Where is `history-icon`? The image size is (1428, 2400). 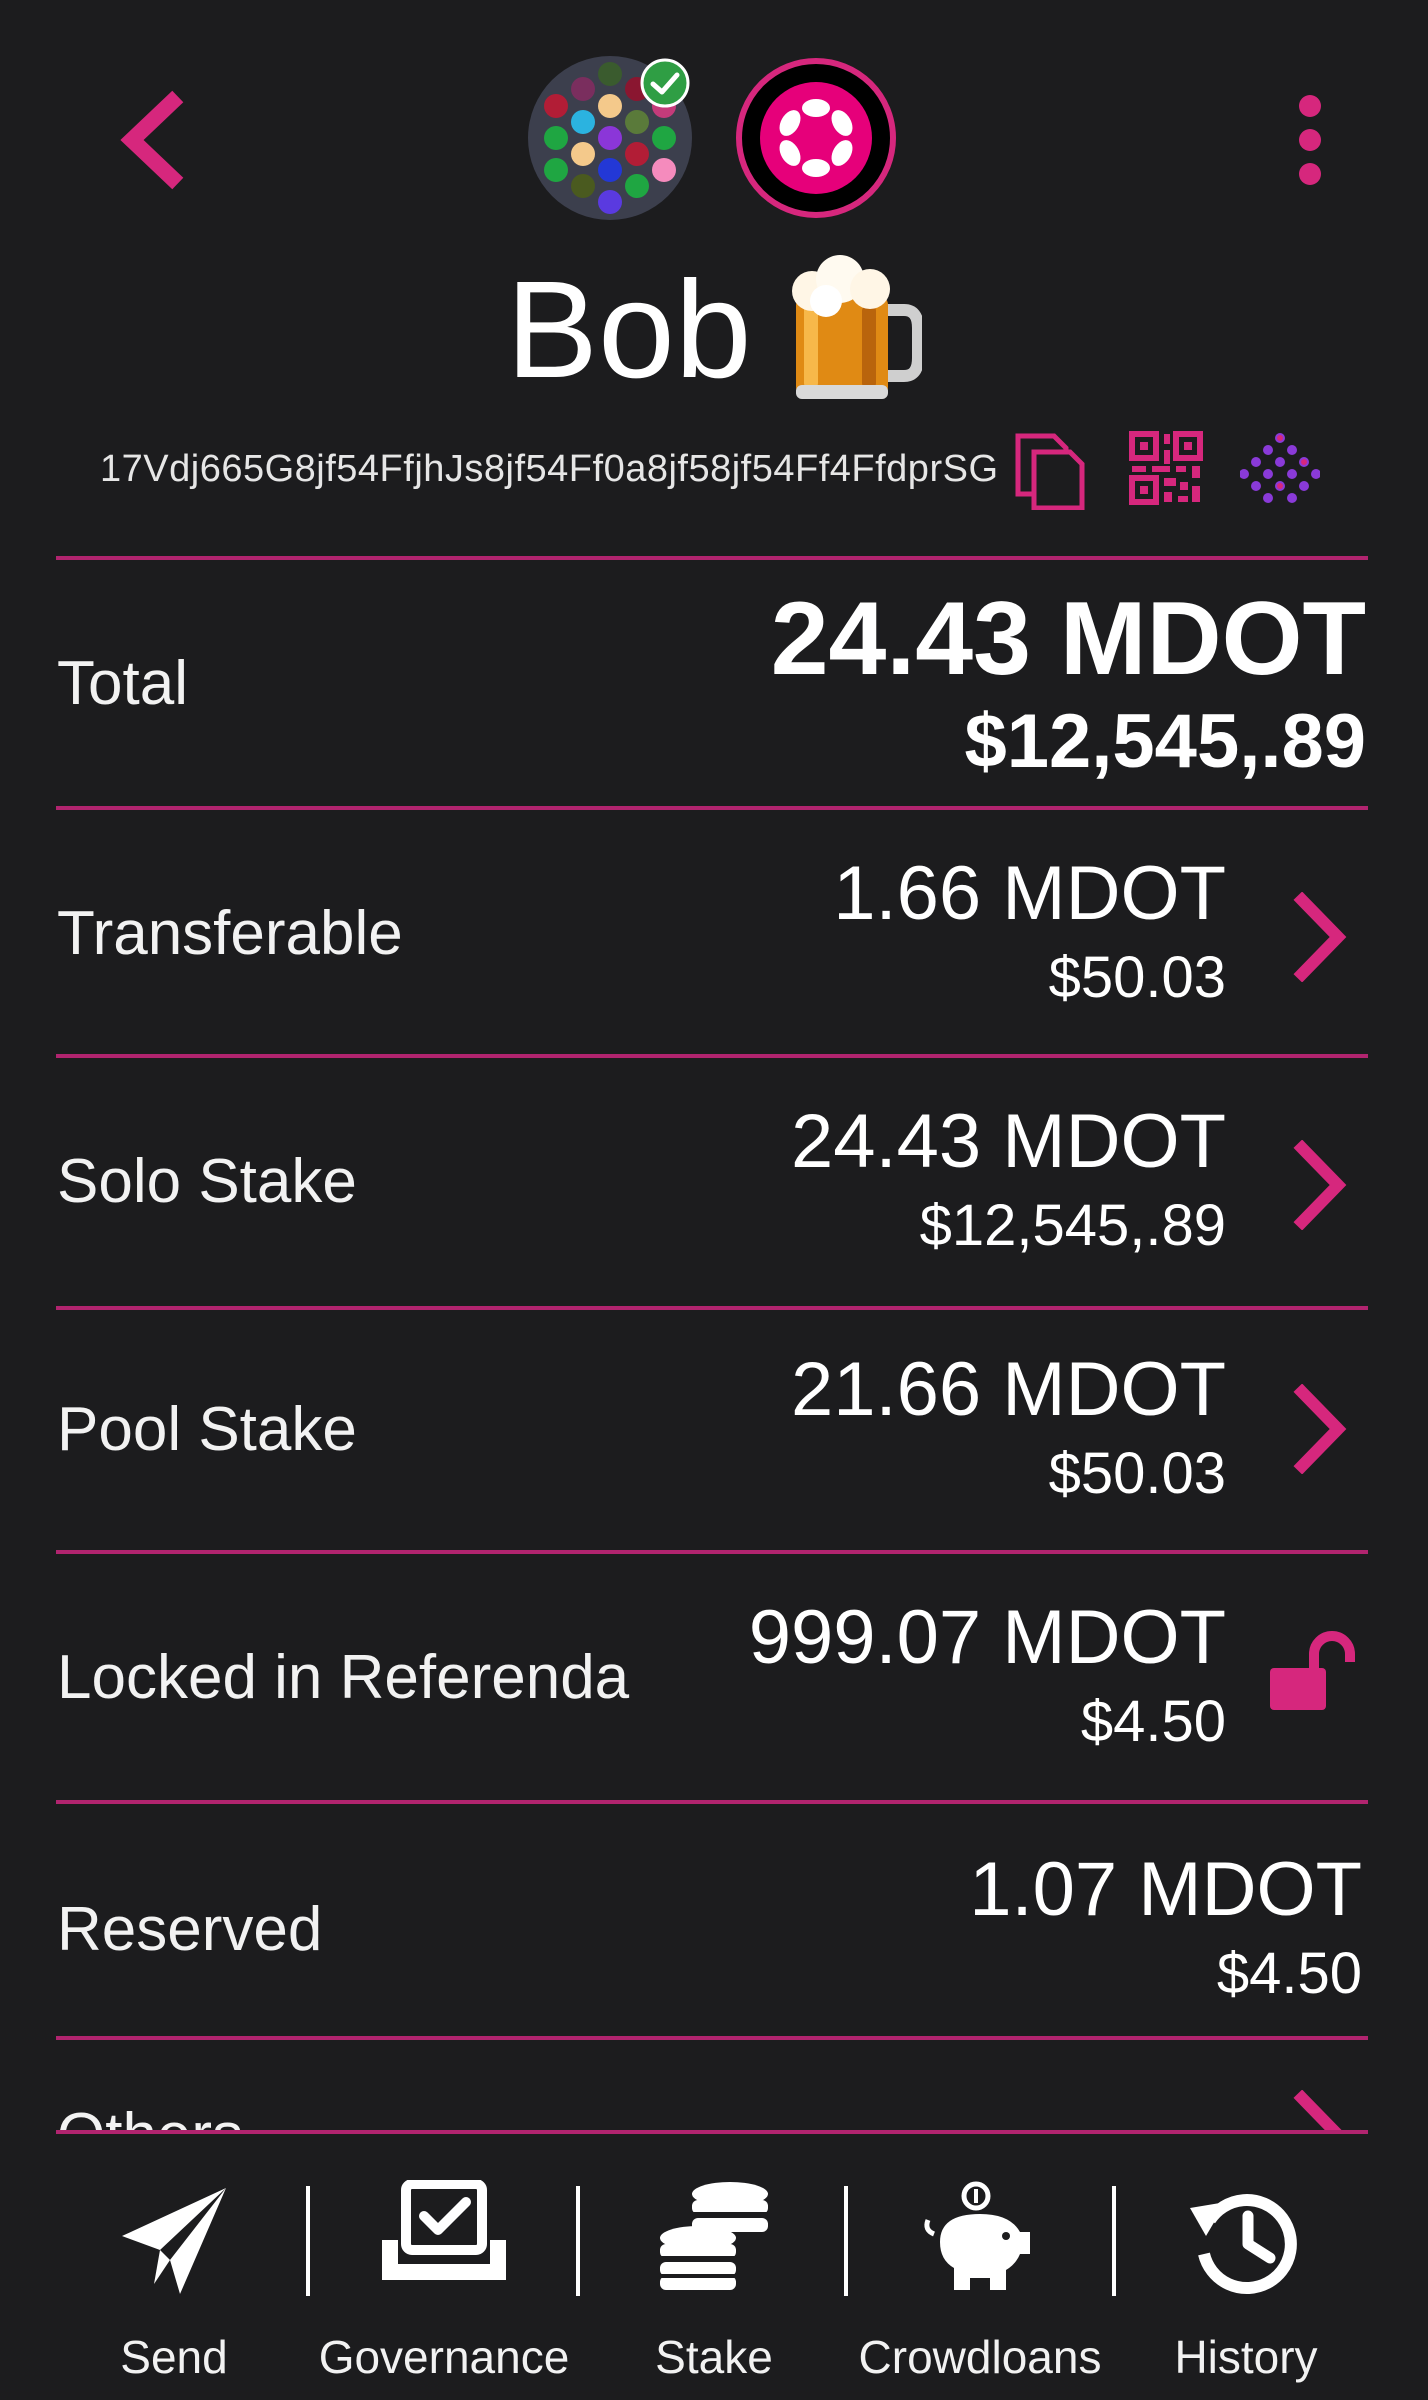 history-icon is located at coordinates (1243, 2244).